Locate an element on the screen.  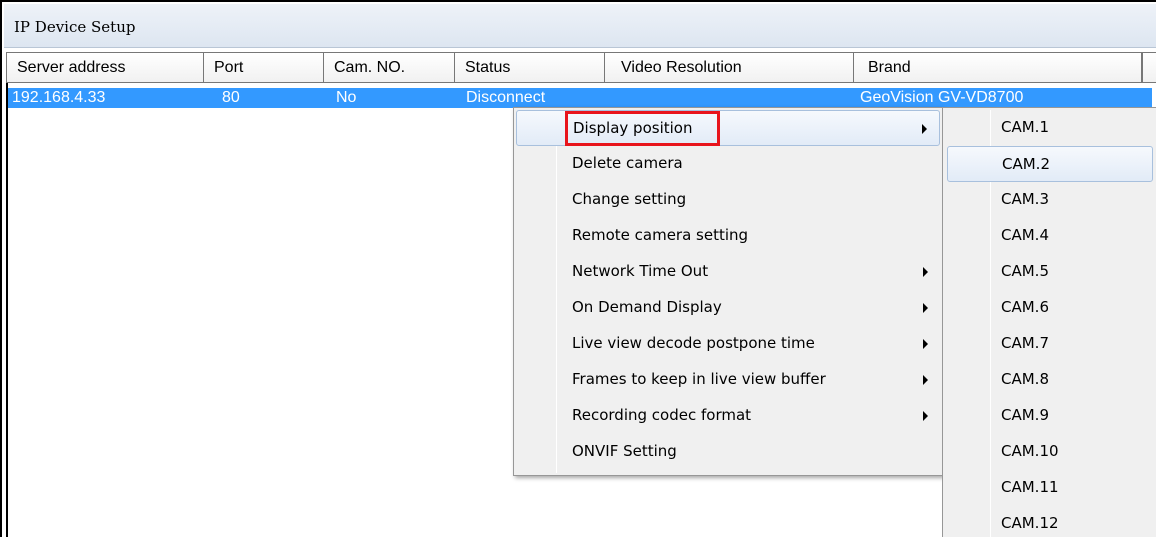
menu-item-onvif-setting: ONVIF Setting is located at coordinates (728, 452).